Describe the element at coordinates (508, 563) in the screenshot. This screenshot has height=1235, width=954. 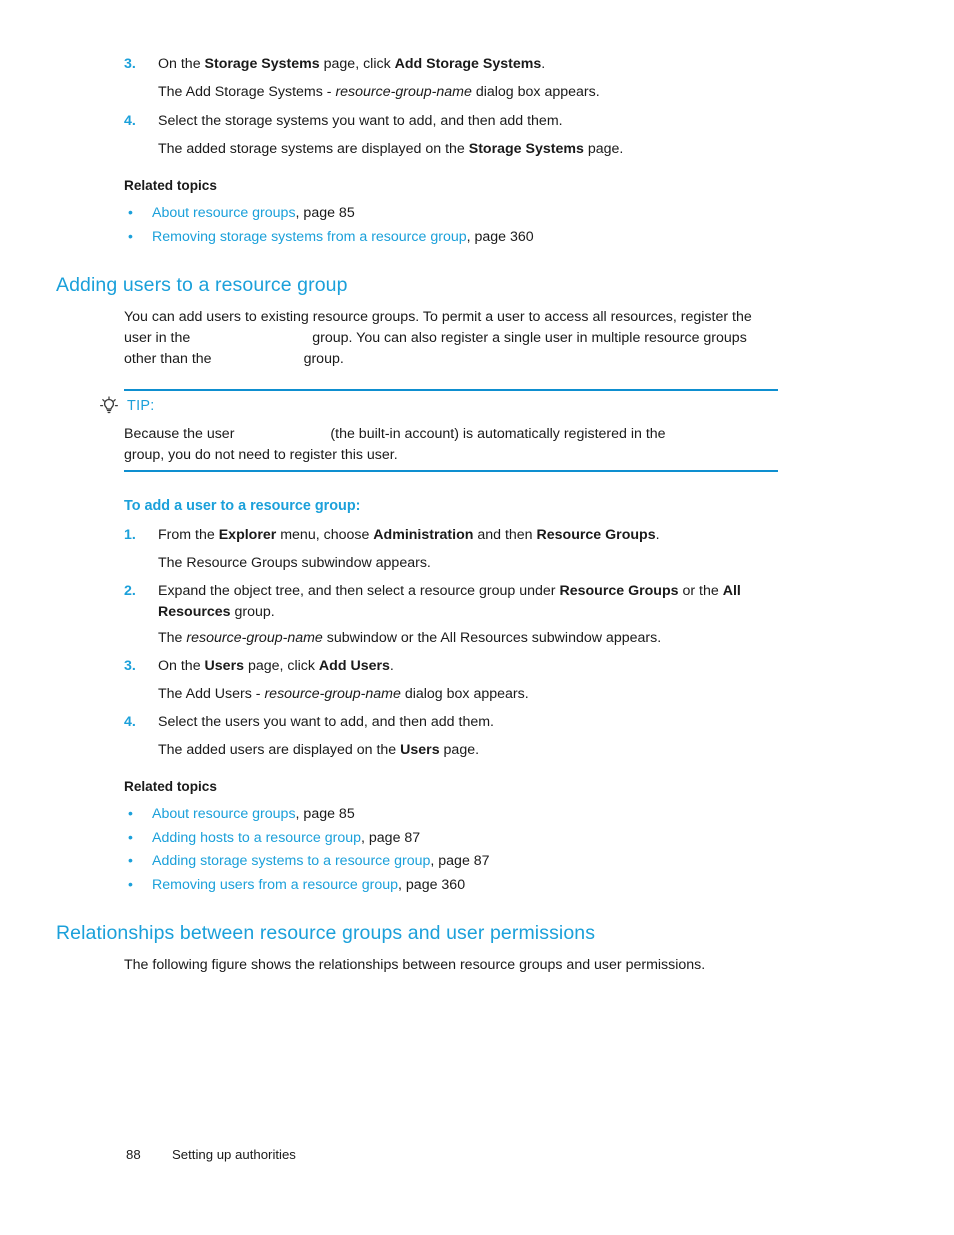
I see `procedure-step-1-result: The Resource Groups subwindow appears.` at that location.